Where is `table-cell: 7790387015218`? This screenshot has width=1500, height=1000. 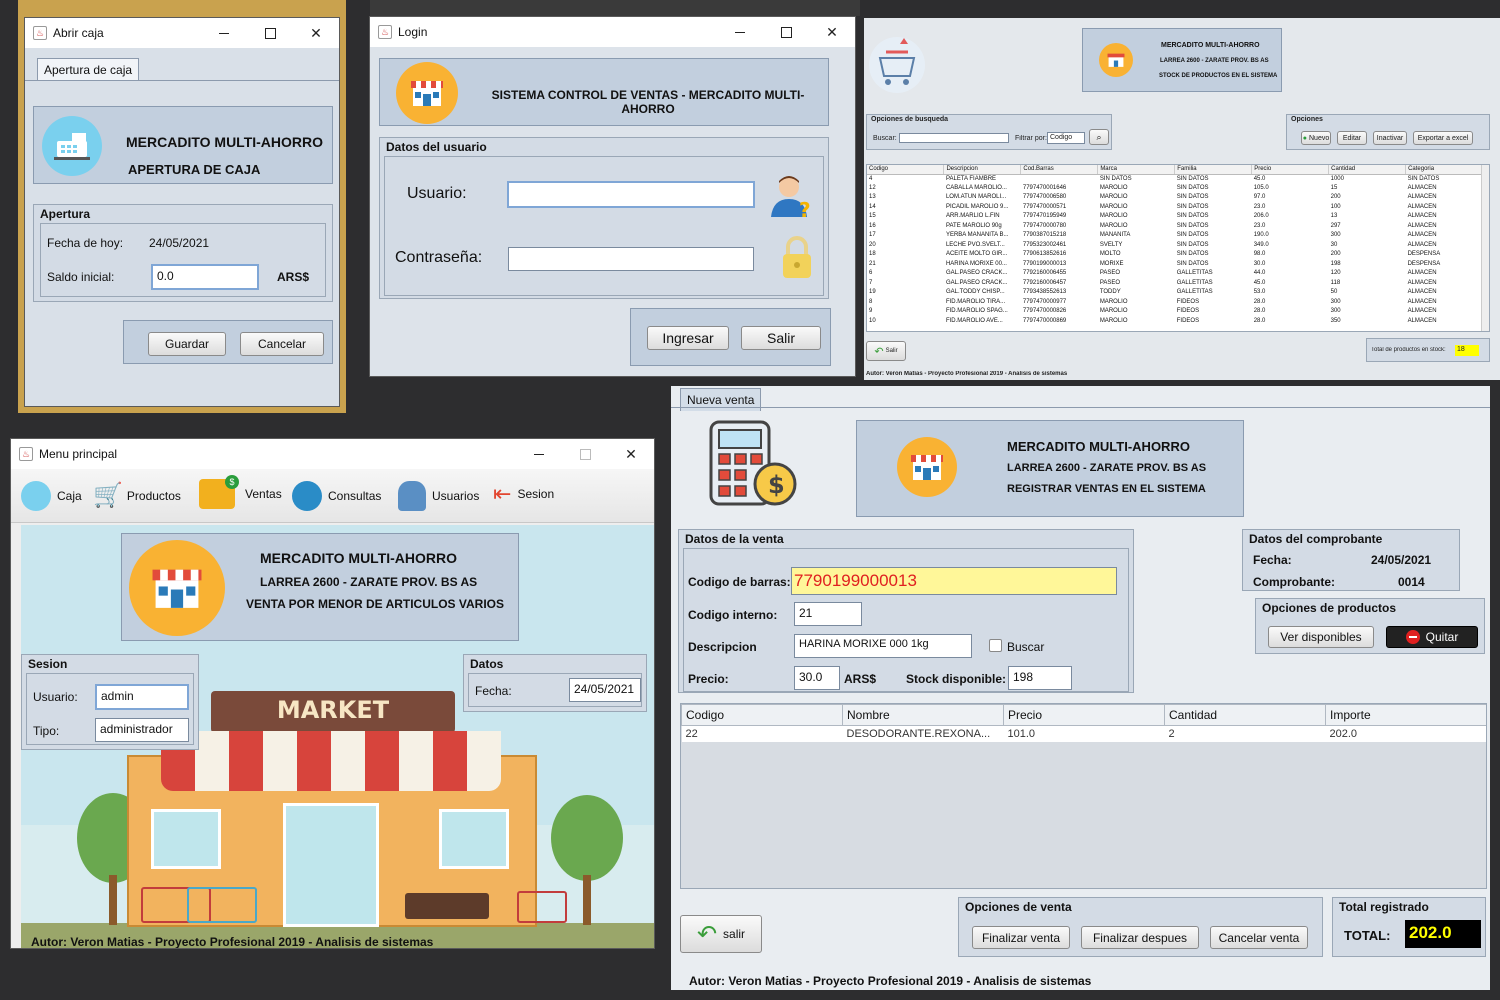 table-cell: 7790387015218 is located at coordinates (1044, 235).